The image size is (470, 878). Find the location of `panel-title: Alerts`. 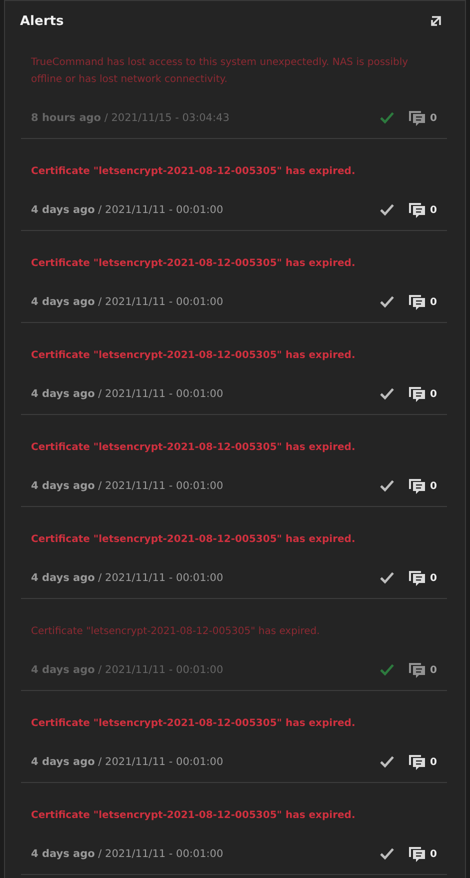

panel-title: Alerts is located at coordinates (42, 21).